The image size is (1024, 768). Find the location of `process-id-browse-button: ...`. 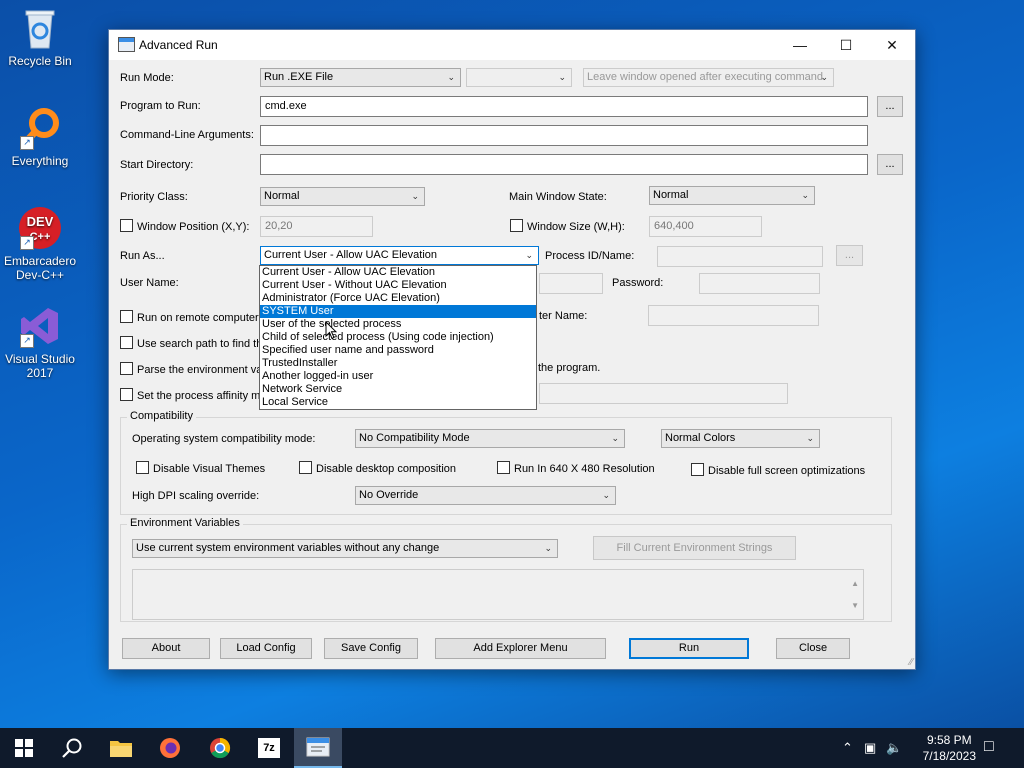

process-id-browse-button: ... is located at coordinates (849, 255).